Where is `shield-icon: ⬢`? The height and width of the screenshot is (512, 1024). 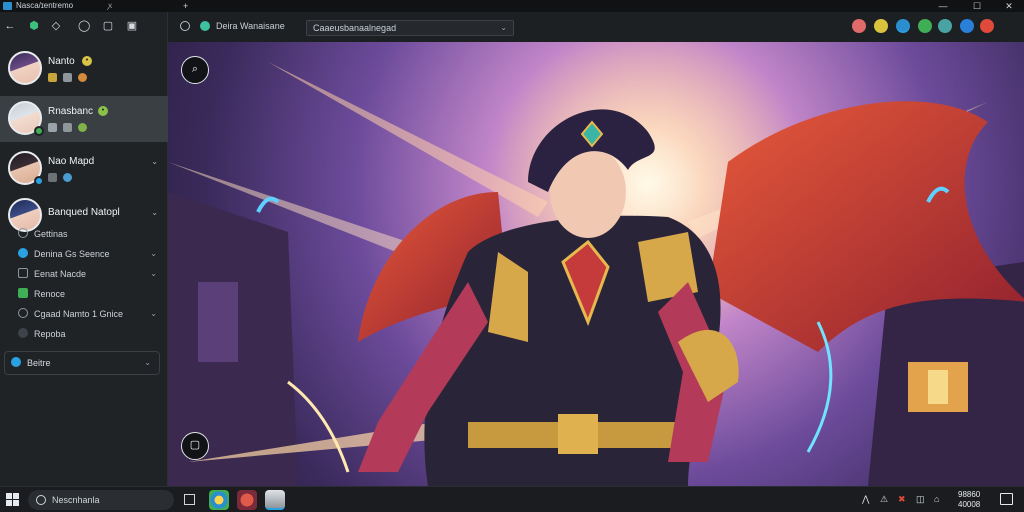 shield-icon: ⬢ is located at coordinates (34, 26).